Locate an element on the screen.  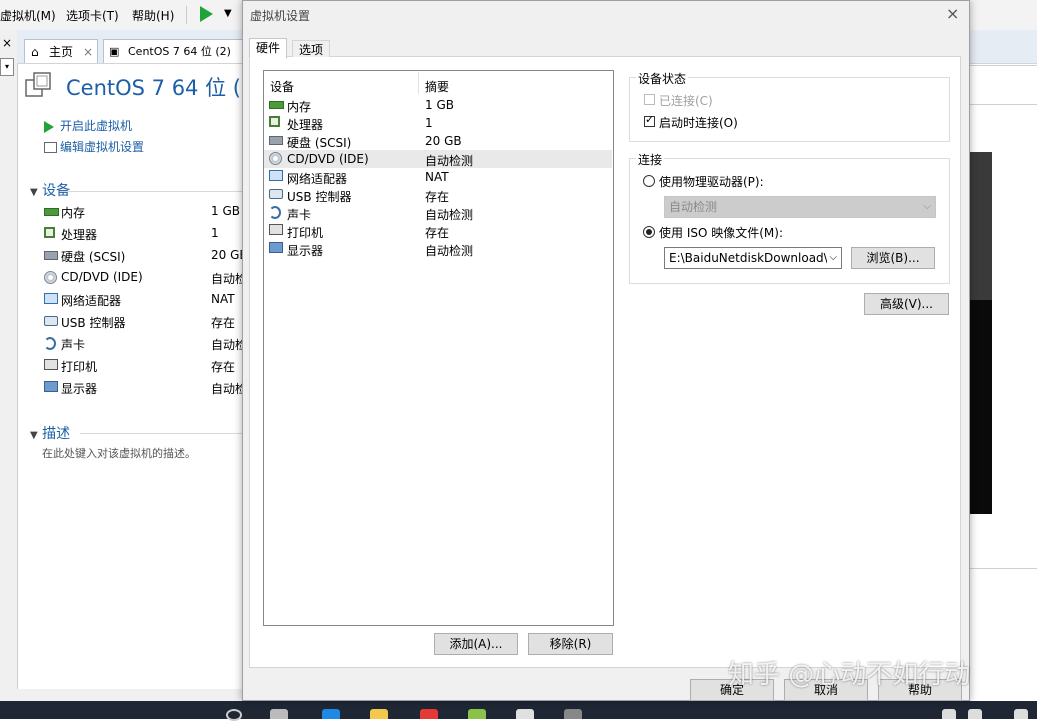
device-list-row: USB 控制器 存在 is located at coordinates (438, 195).